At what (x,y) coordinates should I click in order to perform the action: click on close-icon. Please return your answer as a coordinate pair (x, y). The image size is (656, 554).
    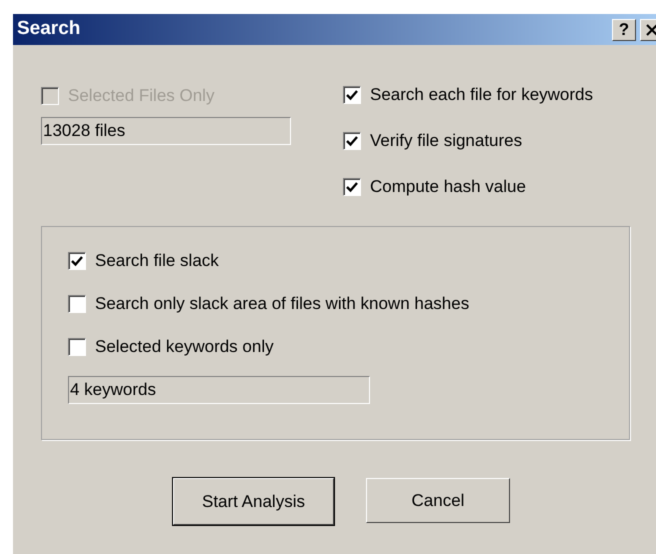
    Looking at the image, I should click on (651, 30).